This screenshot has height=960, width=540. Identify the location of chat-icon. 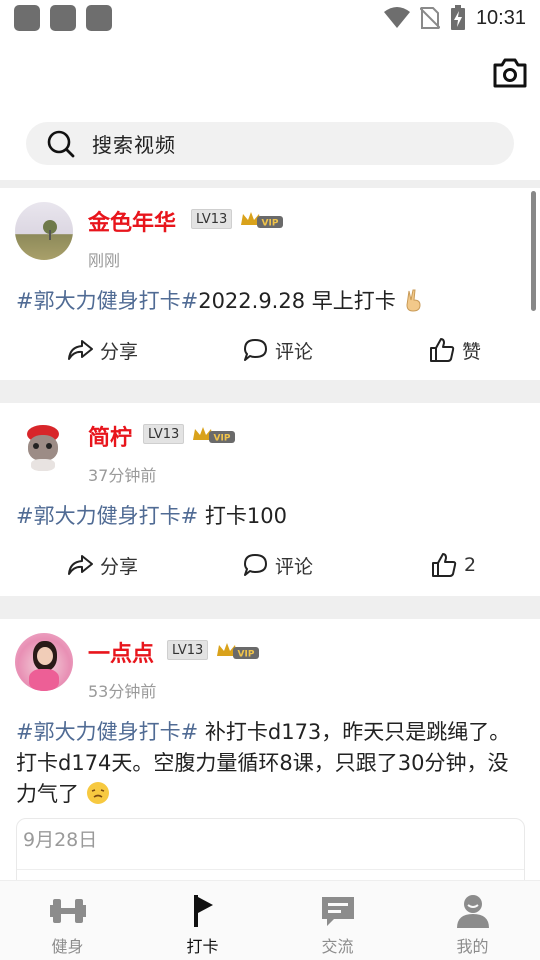
(337, 911).